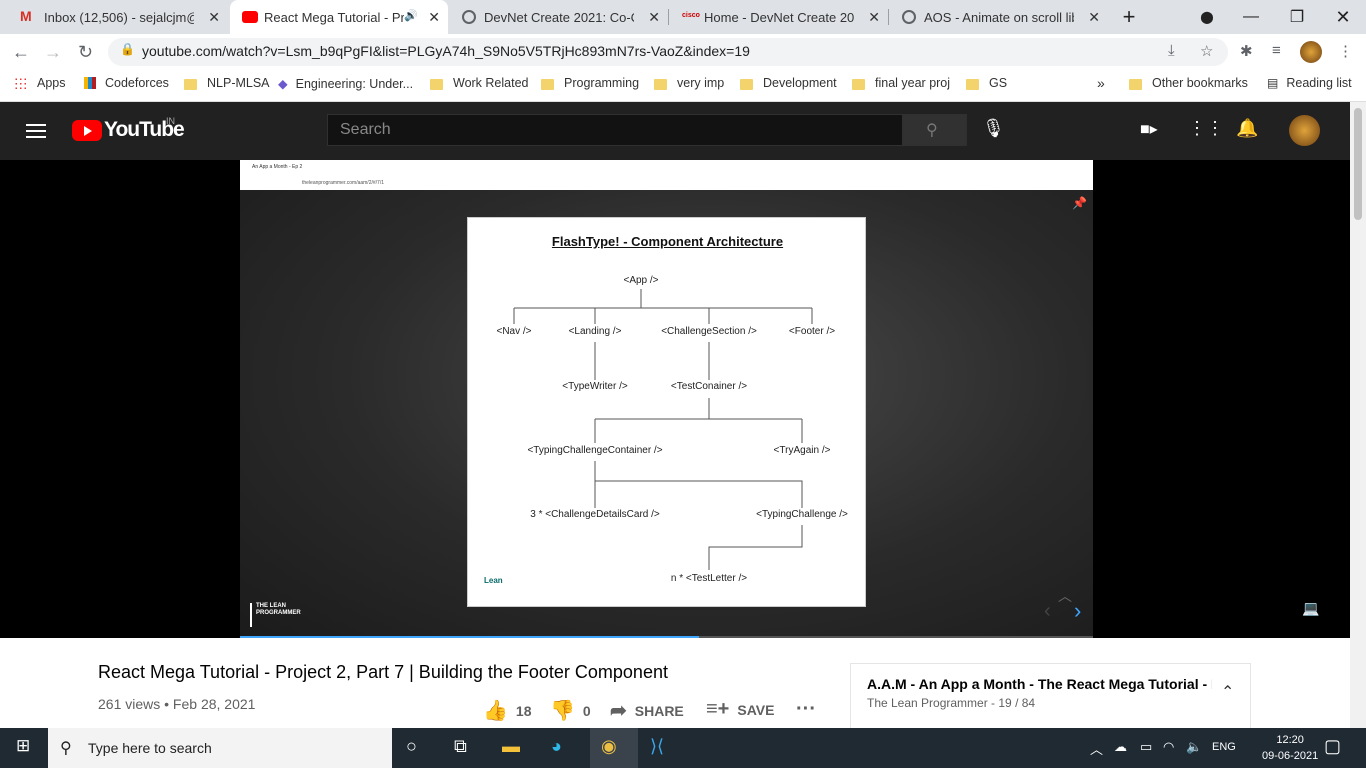 The image size is (1366, 768). Describe the element at coordinates (556, 746) in the screenshot. I see `edge-icon: ◕` at that location.